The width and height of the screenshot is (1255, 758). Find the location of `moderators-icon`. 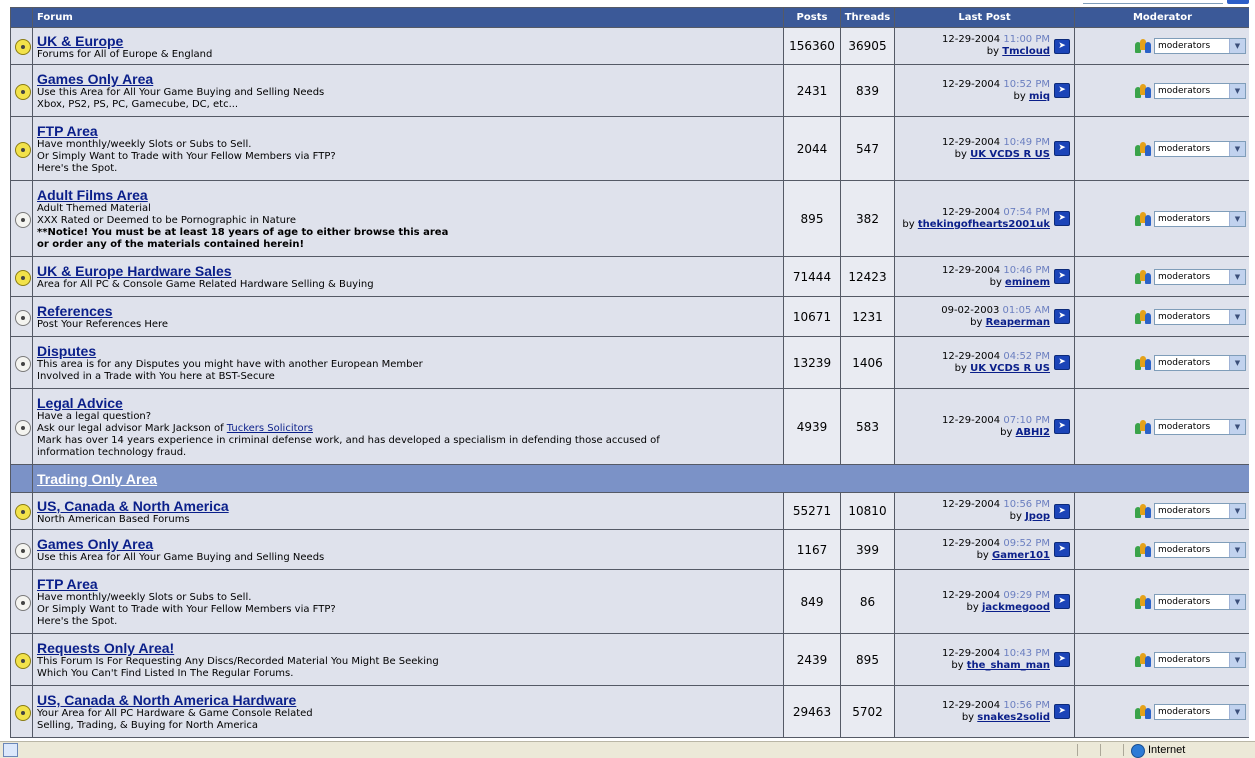

moderators-icon is located at coordinates (1143, 148).